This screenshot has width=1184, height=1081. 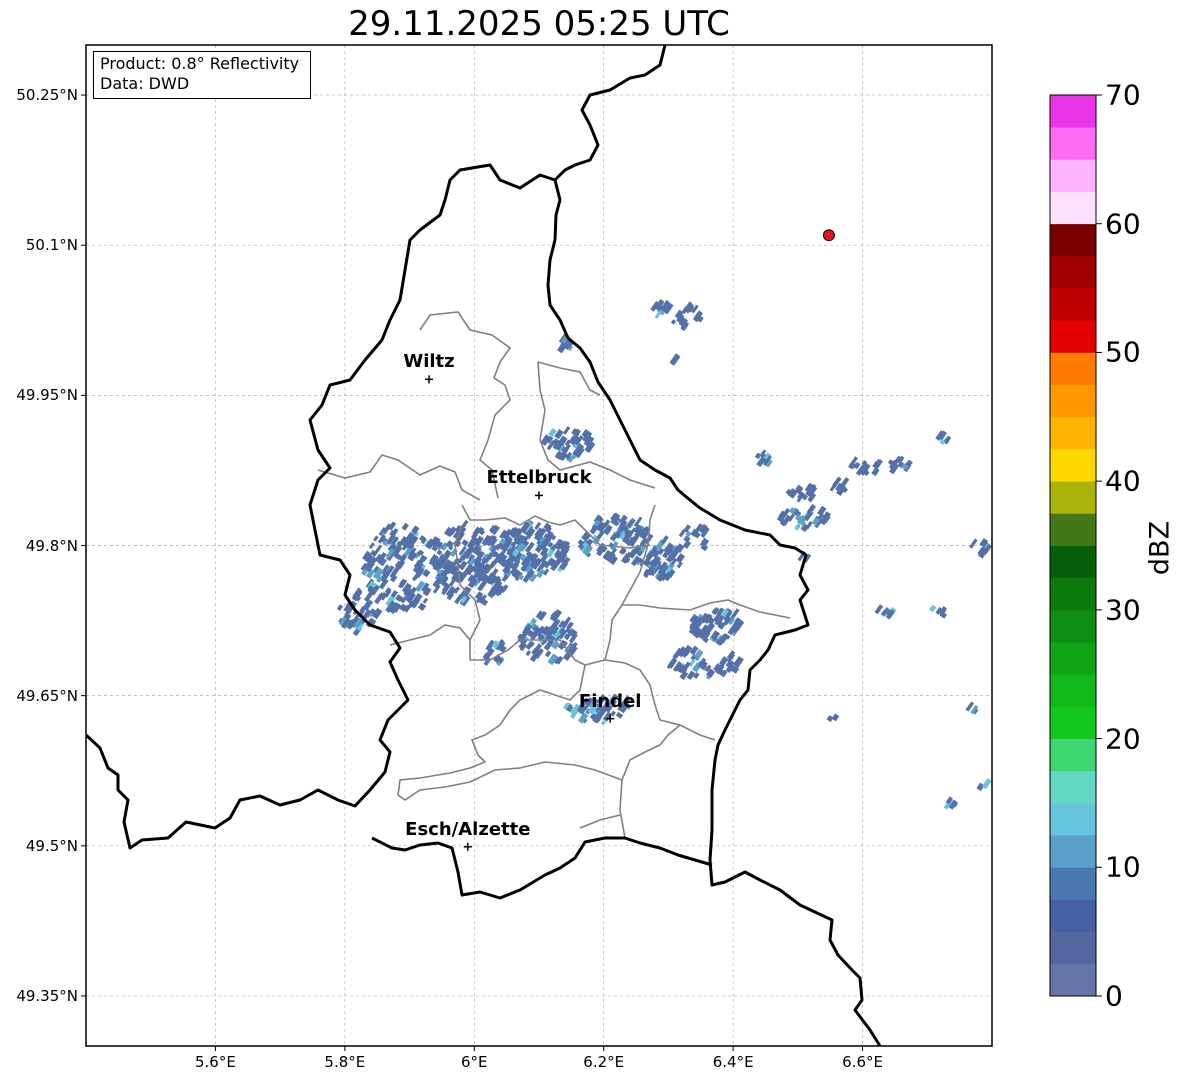 I want to click on colorbar-tick-label: 20, so click(x=1123, y=739).